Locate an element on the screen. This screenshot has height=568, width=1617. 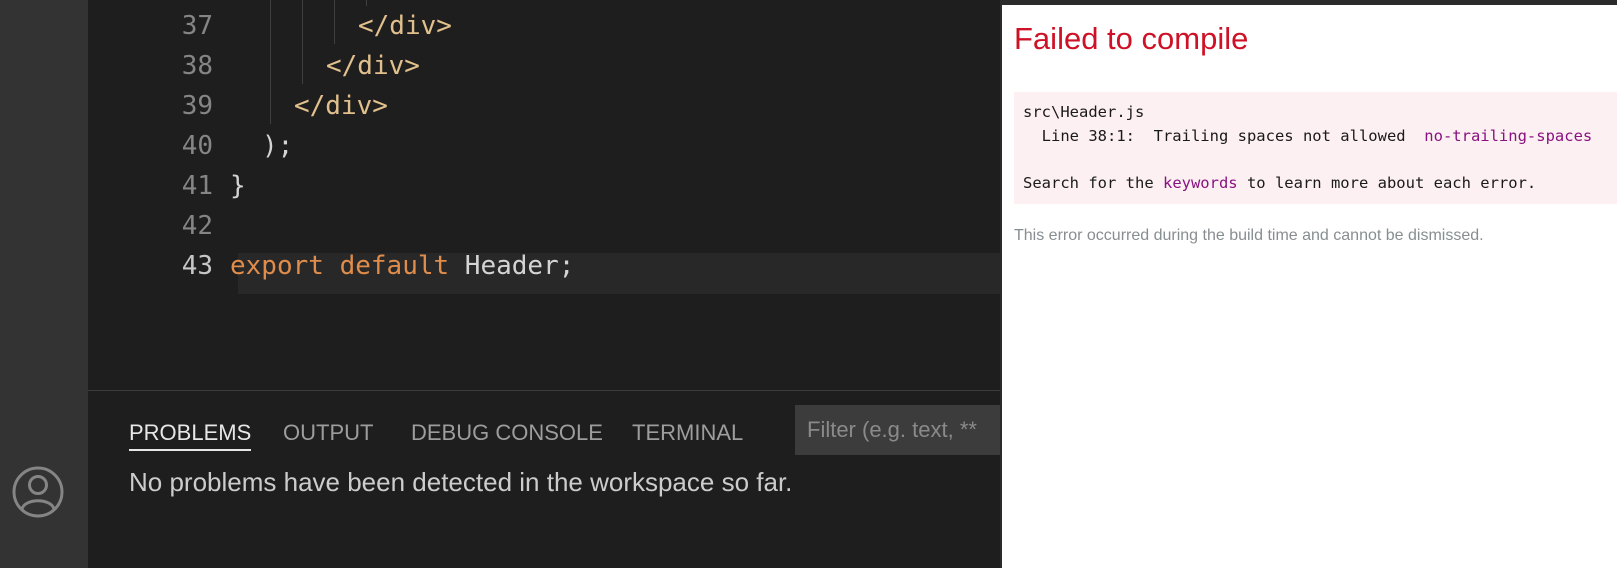
line-number-gutter: 37 38 39 40 41 42 43 is located at coordinates (163, 195).